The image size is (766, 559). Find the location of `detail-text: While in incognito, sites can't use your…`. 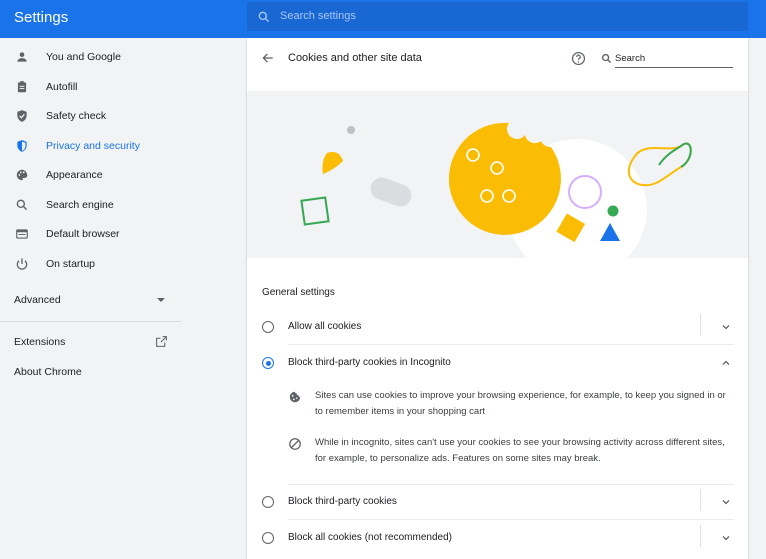

detail-text: While in incognito, sites can't use your… is located at coordinates (520, 450).